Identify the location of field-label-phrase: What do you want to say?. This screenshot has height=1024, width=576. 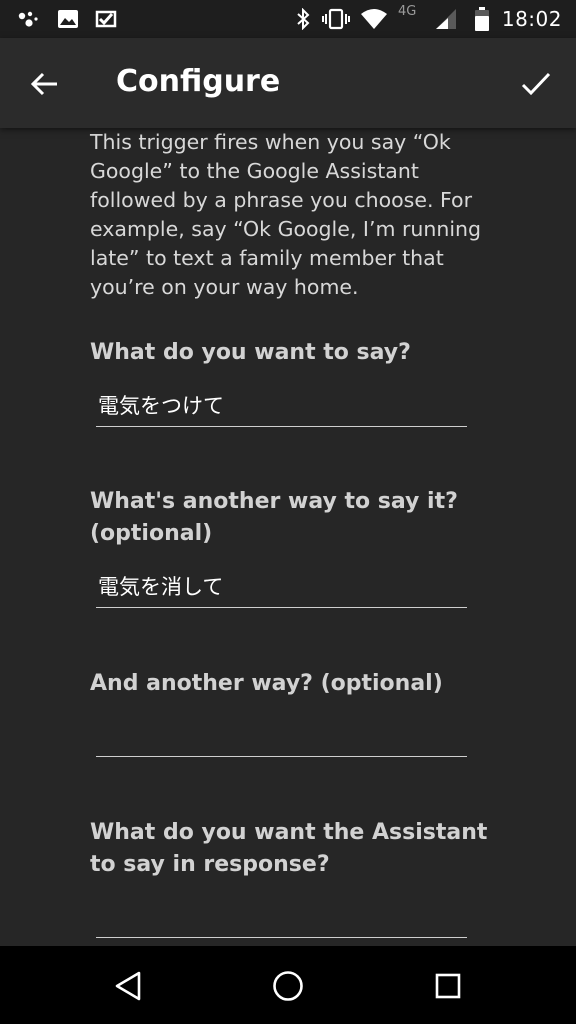
(250, 352).